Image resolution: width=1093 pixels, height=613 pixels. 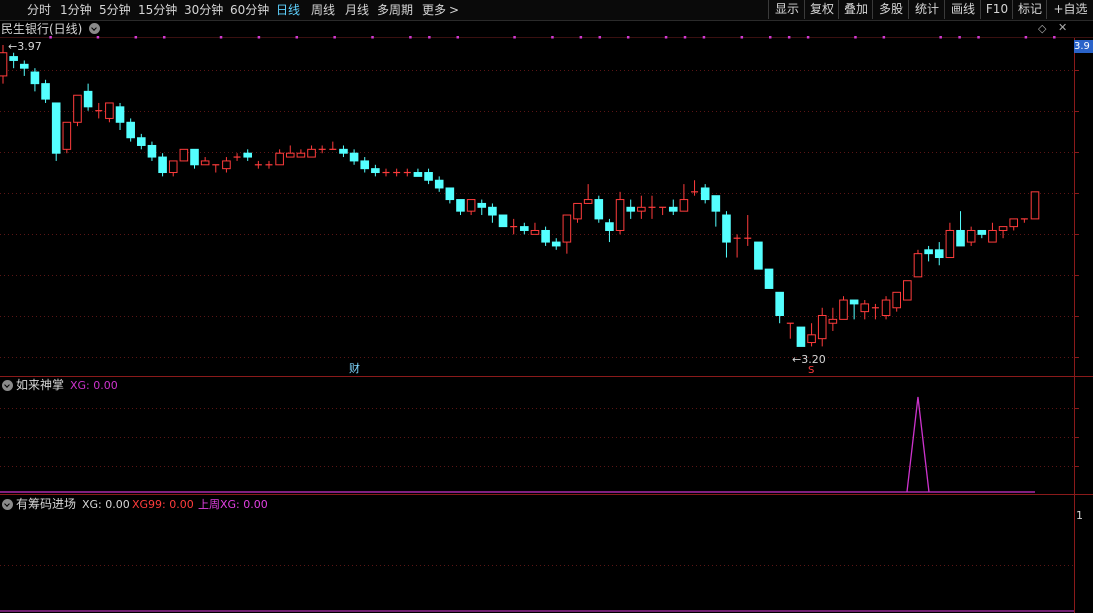 What do you see at coordinates (46, 504) in the screenshot?
I see `indicator2-name: 有筹码进场` at bounding box center [46, 504].